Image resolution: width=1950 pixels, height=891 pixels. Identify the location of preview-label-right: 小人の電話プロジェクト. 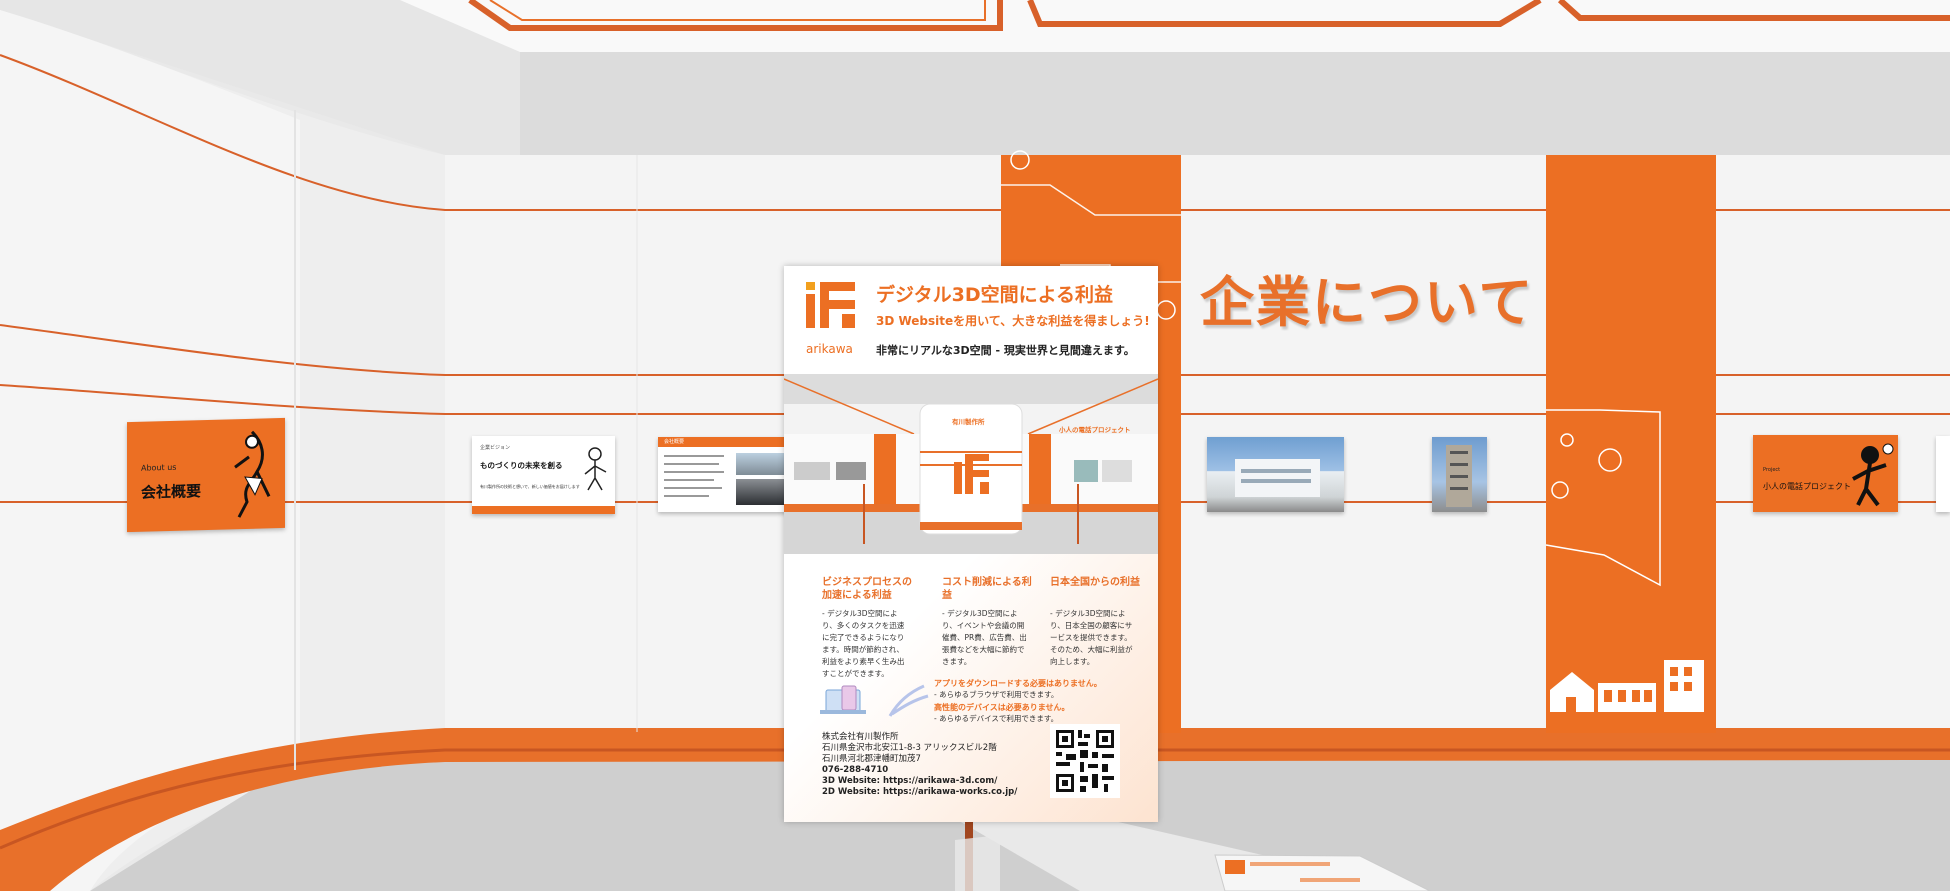
(1095, 430).